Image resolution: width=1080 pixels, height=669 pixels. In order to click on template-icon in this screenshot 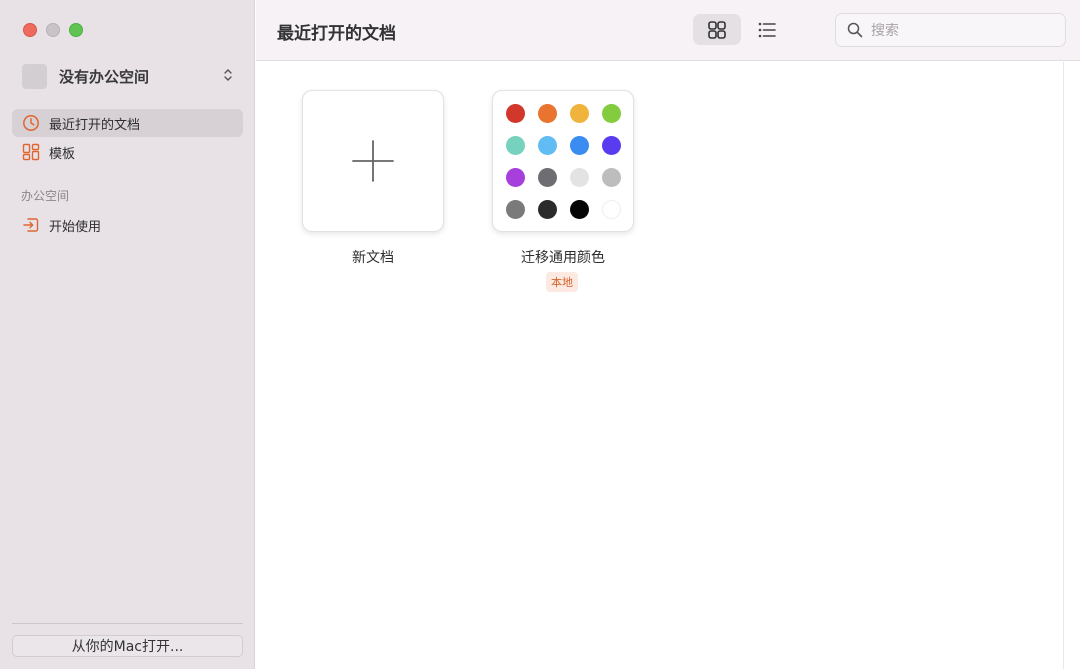, I will do `click(31, 152)`.